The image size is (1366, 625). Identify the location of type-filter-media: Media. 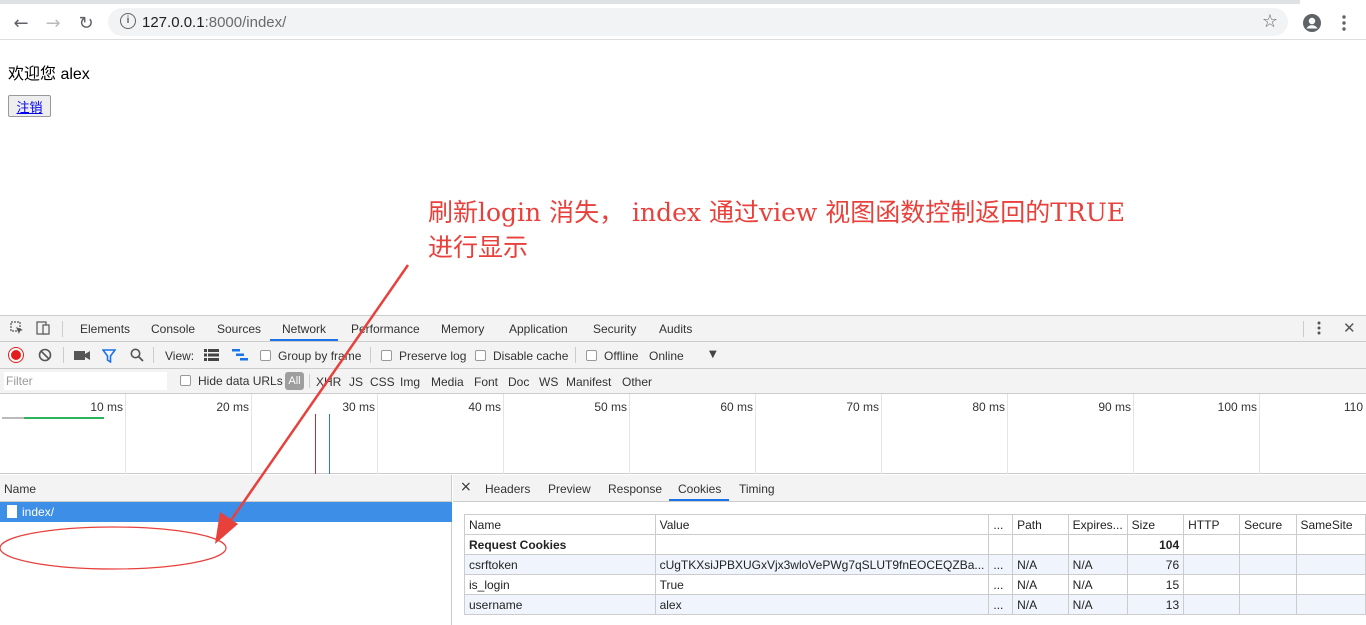
(447, 382).